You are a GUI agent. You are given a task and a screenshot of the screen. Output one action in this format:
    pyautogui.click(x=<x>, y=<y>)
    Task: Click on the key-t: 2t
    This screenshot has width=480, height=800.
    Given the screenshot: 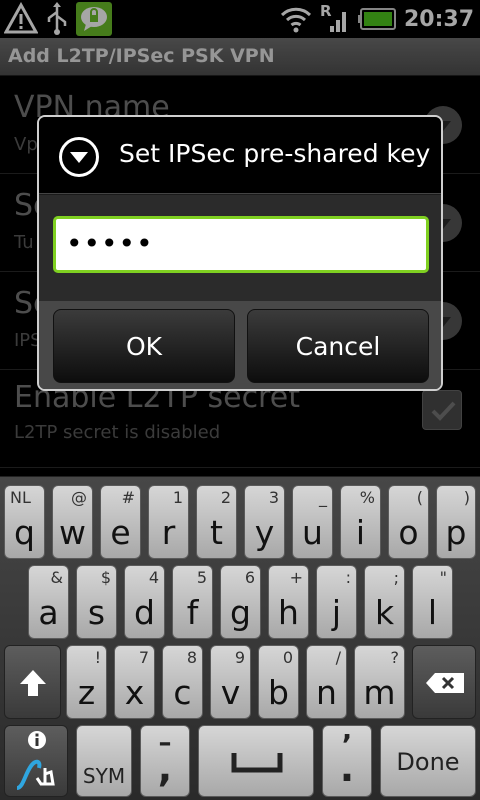 What is the action you would take?
    pyautogui.click(x=216, y=522)
    